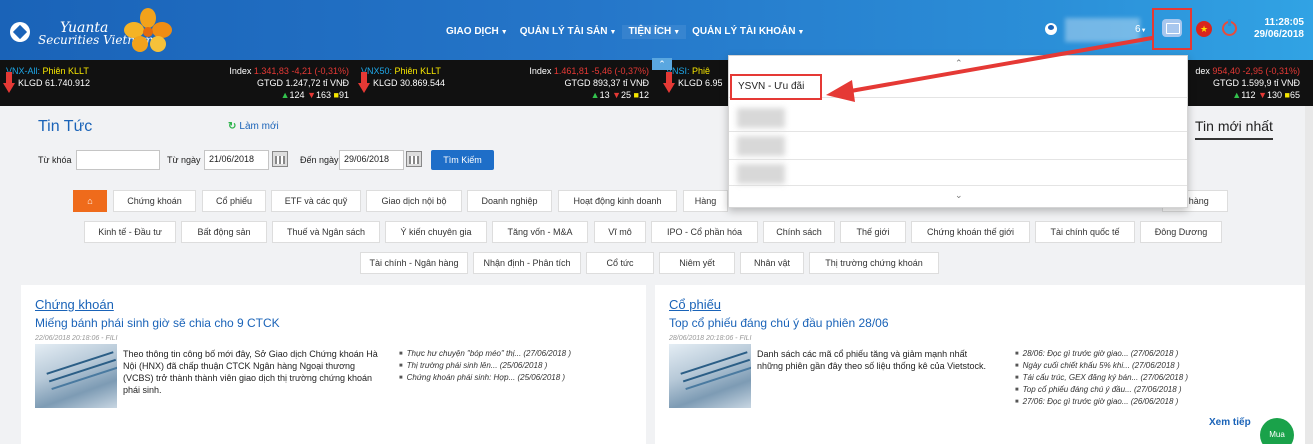 This screenshot has height=444, width=1313. I want to click on ticker-klgd: KLGD 30.869.544, so click(409, 83).